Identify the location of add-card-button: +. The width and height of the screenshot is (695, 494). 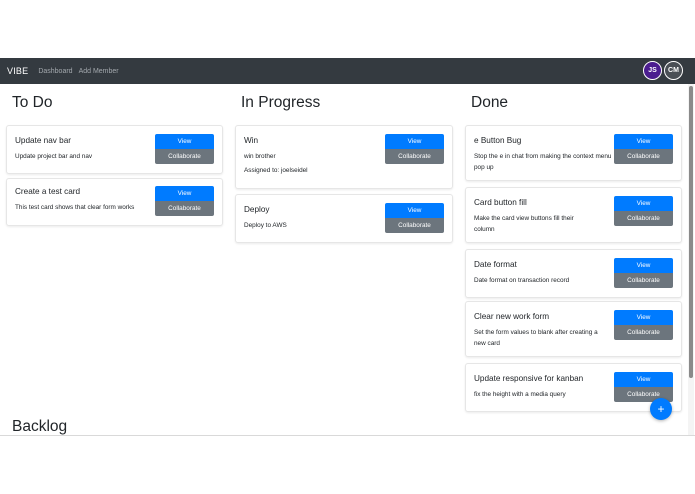
(661, 409).